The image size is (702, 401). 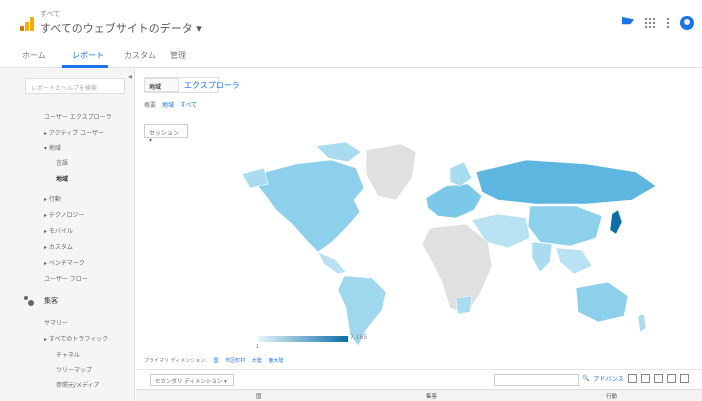 What do you see at coordinates (259, 396) in the screenshot?
I see `column-country: 国` at bounding box center [259, 396].